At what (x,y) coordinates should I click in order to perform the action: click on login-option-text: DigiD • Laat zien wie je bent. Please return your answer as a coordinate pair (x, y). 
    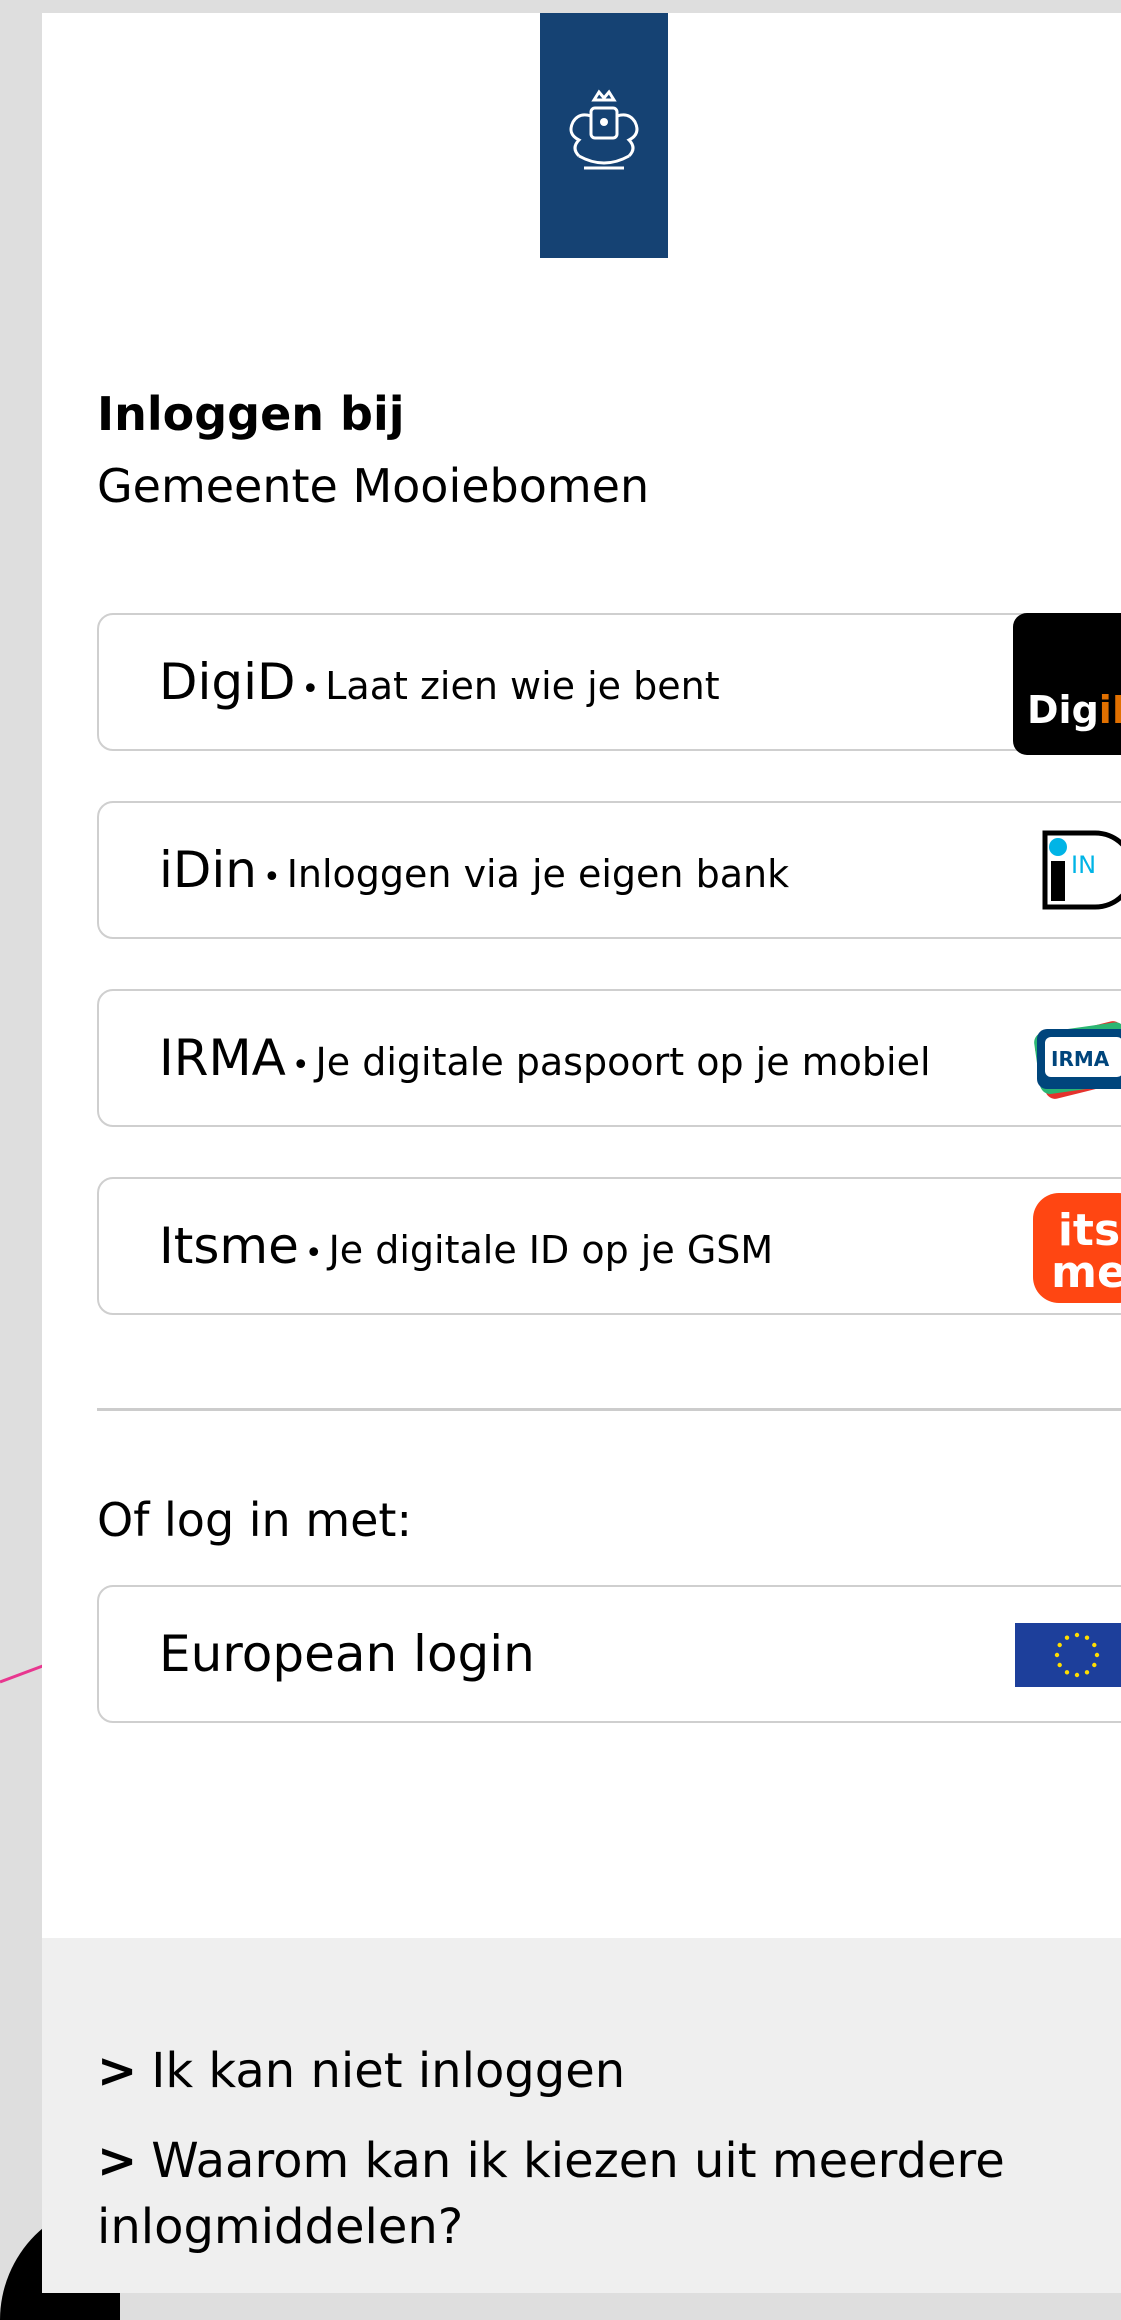
    Looking at the image, I should click on (409, 682).